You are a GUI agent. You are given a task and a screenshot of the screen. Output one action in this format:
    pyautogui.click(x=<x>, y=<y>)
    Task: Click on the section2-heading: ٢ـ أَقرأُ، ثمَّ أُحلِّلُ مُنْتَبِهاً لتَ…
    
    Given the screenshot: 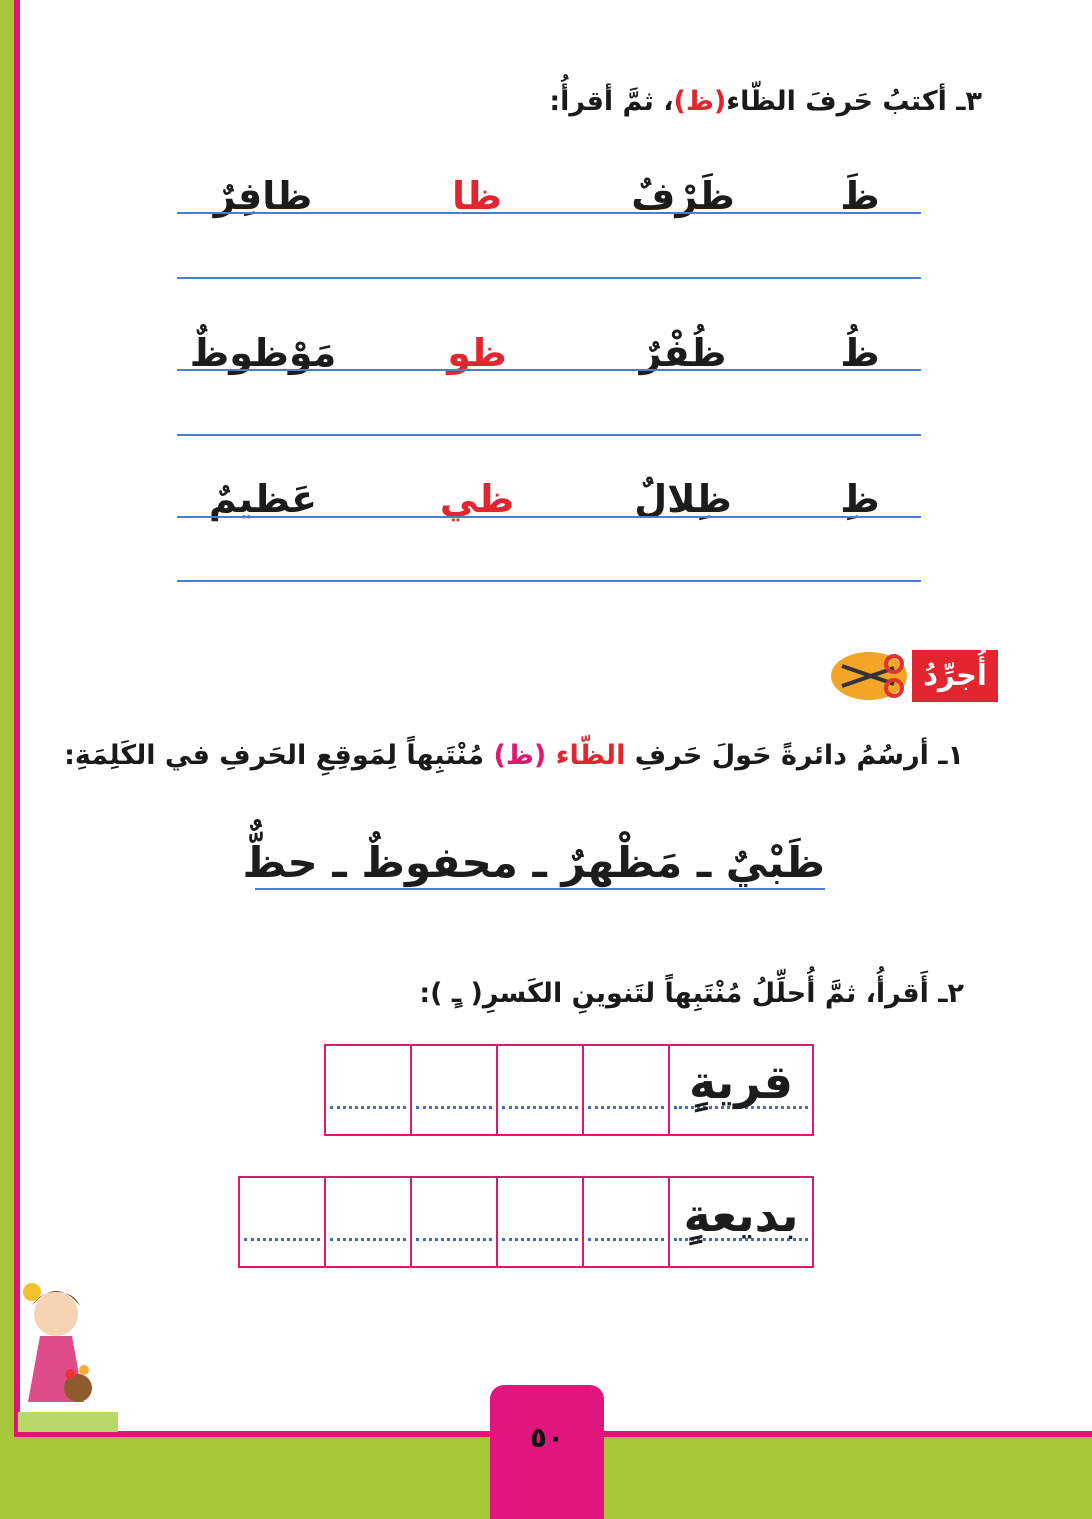 What is the action you would take?
    pyautogui.click(x=691, y=993)
    